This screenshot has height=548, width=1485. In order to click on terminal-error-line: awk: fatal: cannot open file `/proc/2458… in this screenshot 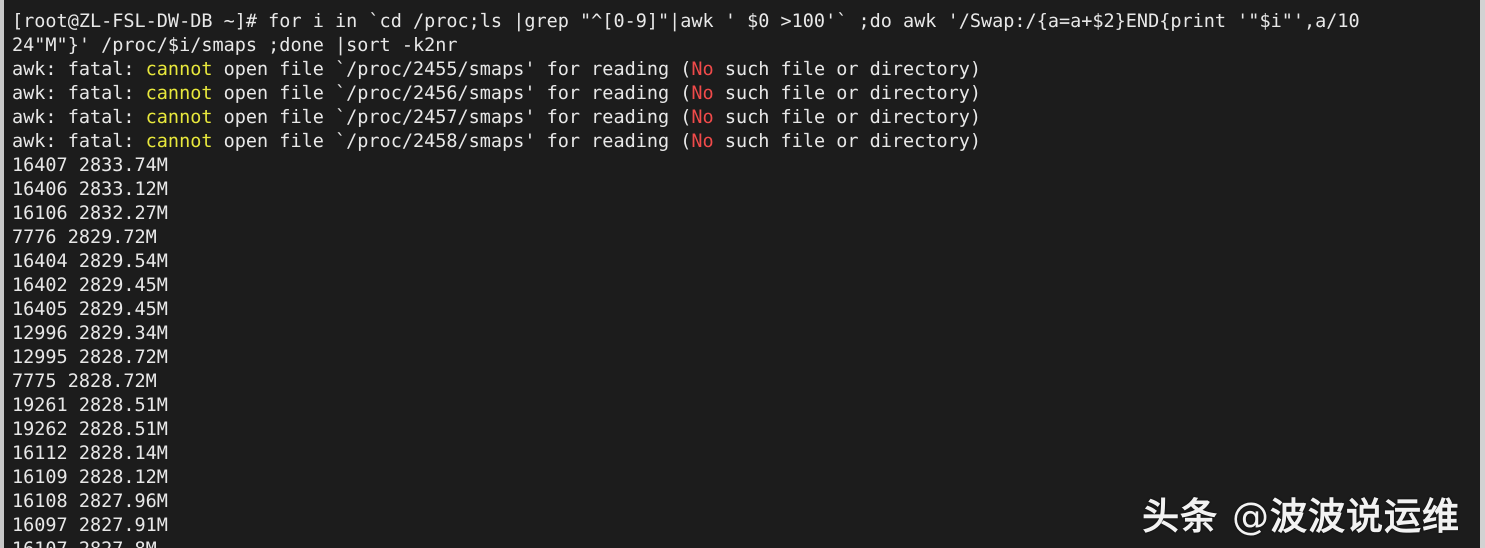, I will do `click(746, 142)`.